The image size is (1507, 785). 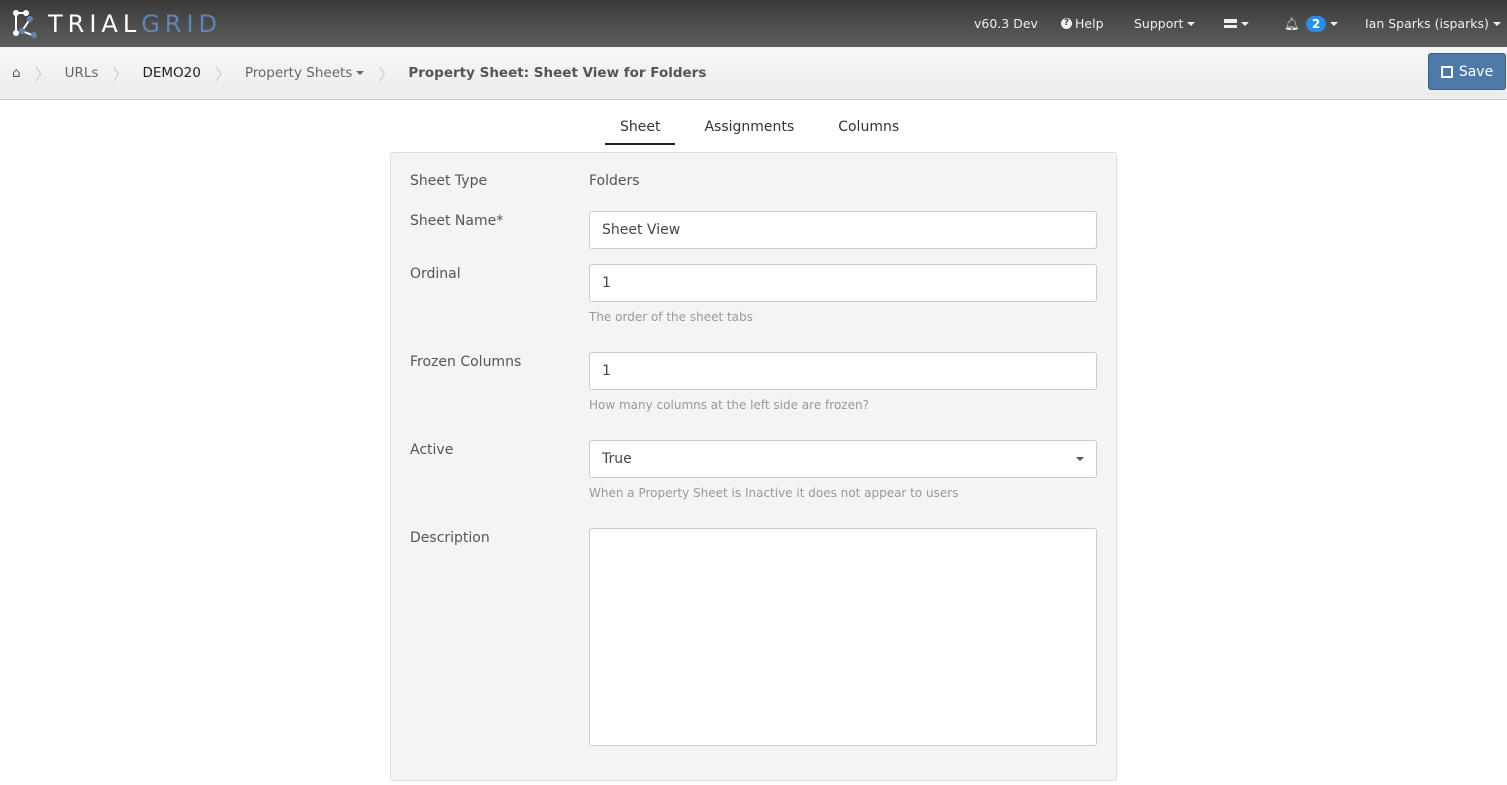 I want to click on logo: TRIALGRID, so click(x=116, y=24).